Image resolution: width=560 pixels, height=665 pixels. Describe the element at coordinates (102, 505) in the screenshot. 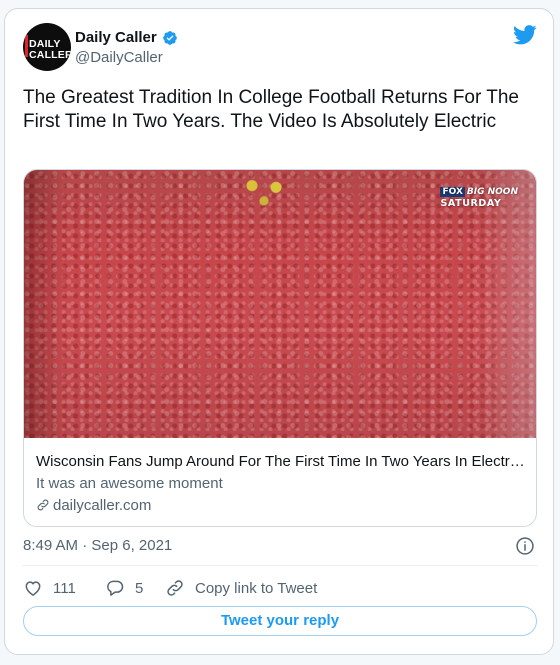

I see `link-domain-text: dailycaller.com` at that location.